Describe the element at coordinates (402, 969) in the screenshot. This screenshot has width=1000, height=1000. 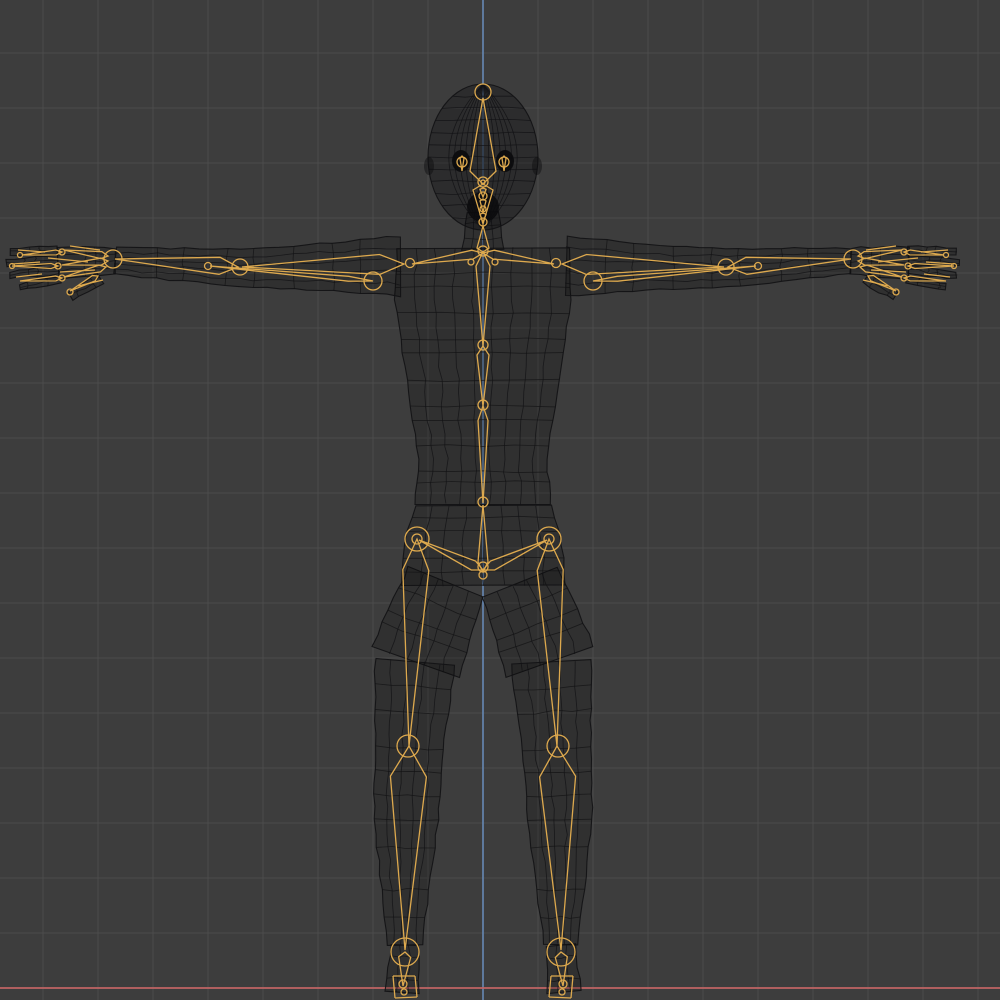
I see `mesh-part-foot` at that location.